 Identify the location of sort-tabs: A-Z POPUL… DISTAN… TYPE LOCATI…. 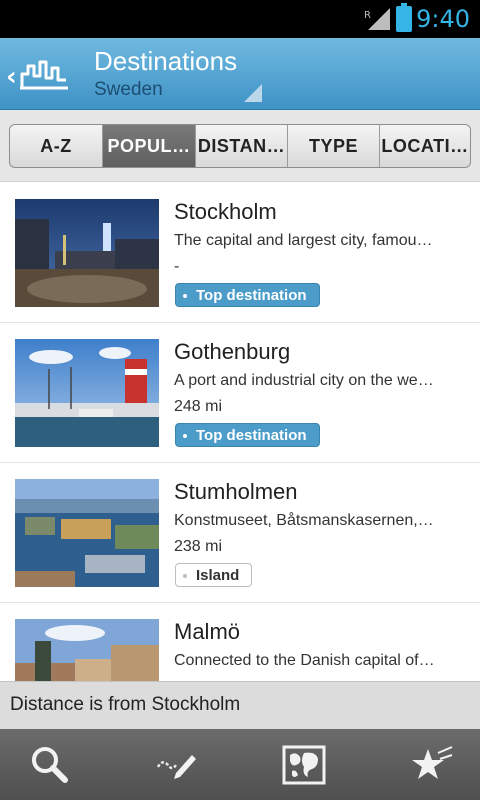
(240, 146).